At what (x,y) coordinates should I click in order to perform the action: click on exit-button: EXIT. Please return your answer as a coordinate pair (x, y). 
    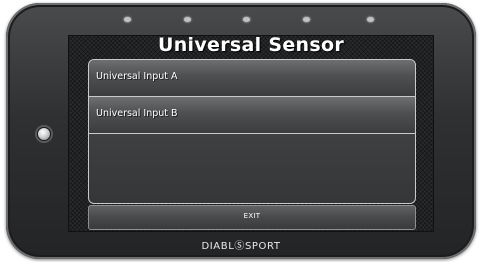
    Looking at the image, I should click on (252, 217).